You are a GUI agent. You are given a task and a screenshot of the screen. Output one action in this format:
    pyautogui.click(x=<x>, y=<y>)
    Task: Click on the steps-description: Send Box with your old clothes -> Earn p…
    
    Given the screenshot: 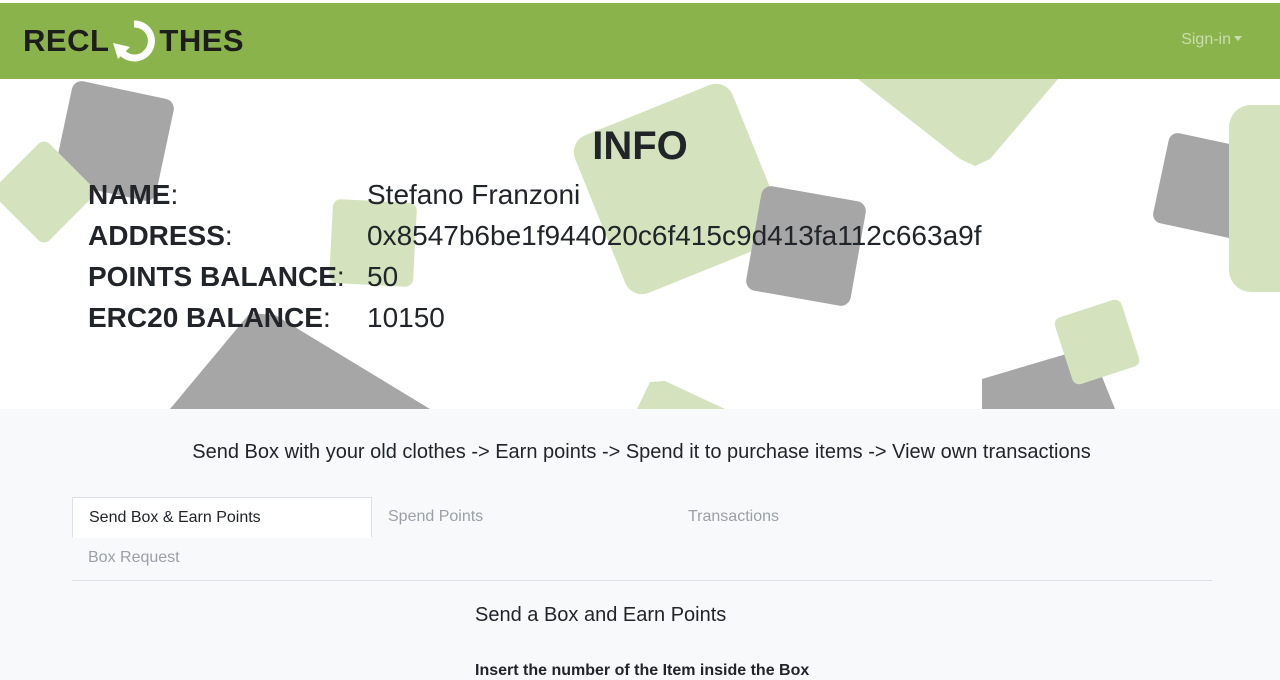 What is the action you would take?
    pyautogui.click(x=641, y=452)
    